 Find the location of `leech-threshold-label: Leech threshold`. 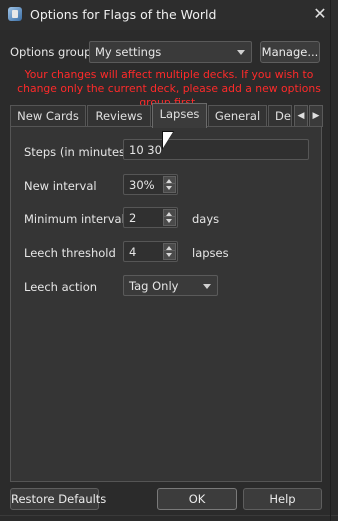

leech-threshold-label: Leech threshold is located at coordinates (70, 253).